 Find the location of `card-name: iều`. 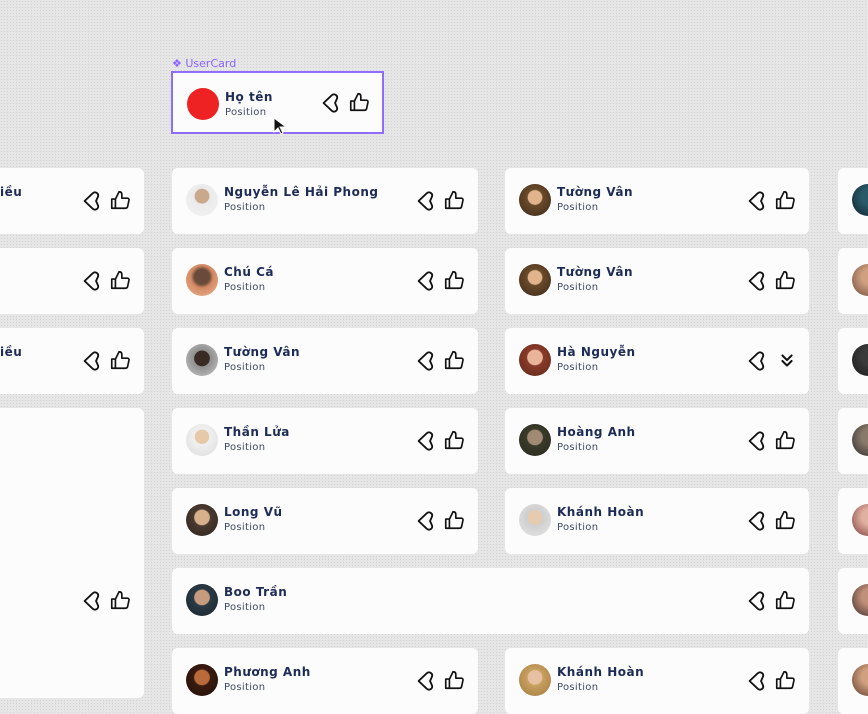

card-name: iều is located at coordinates (11, 352).